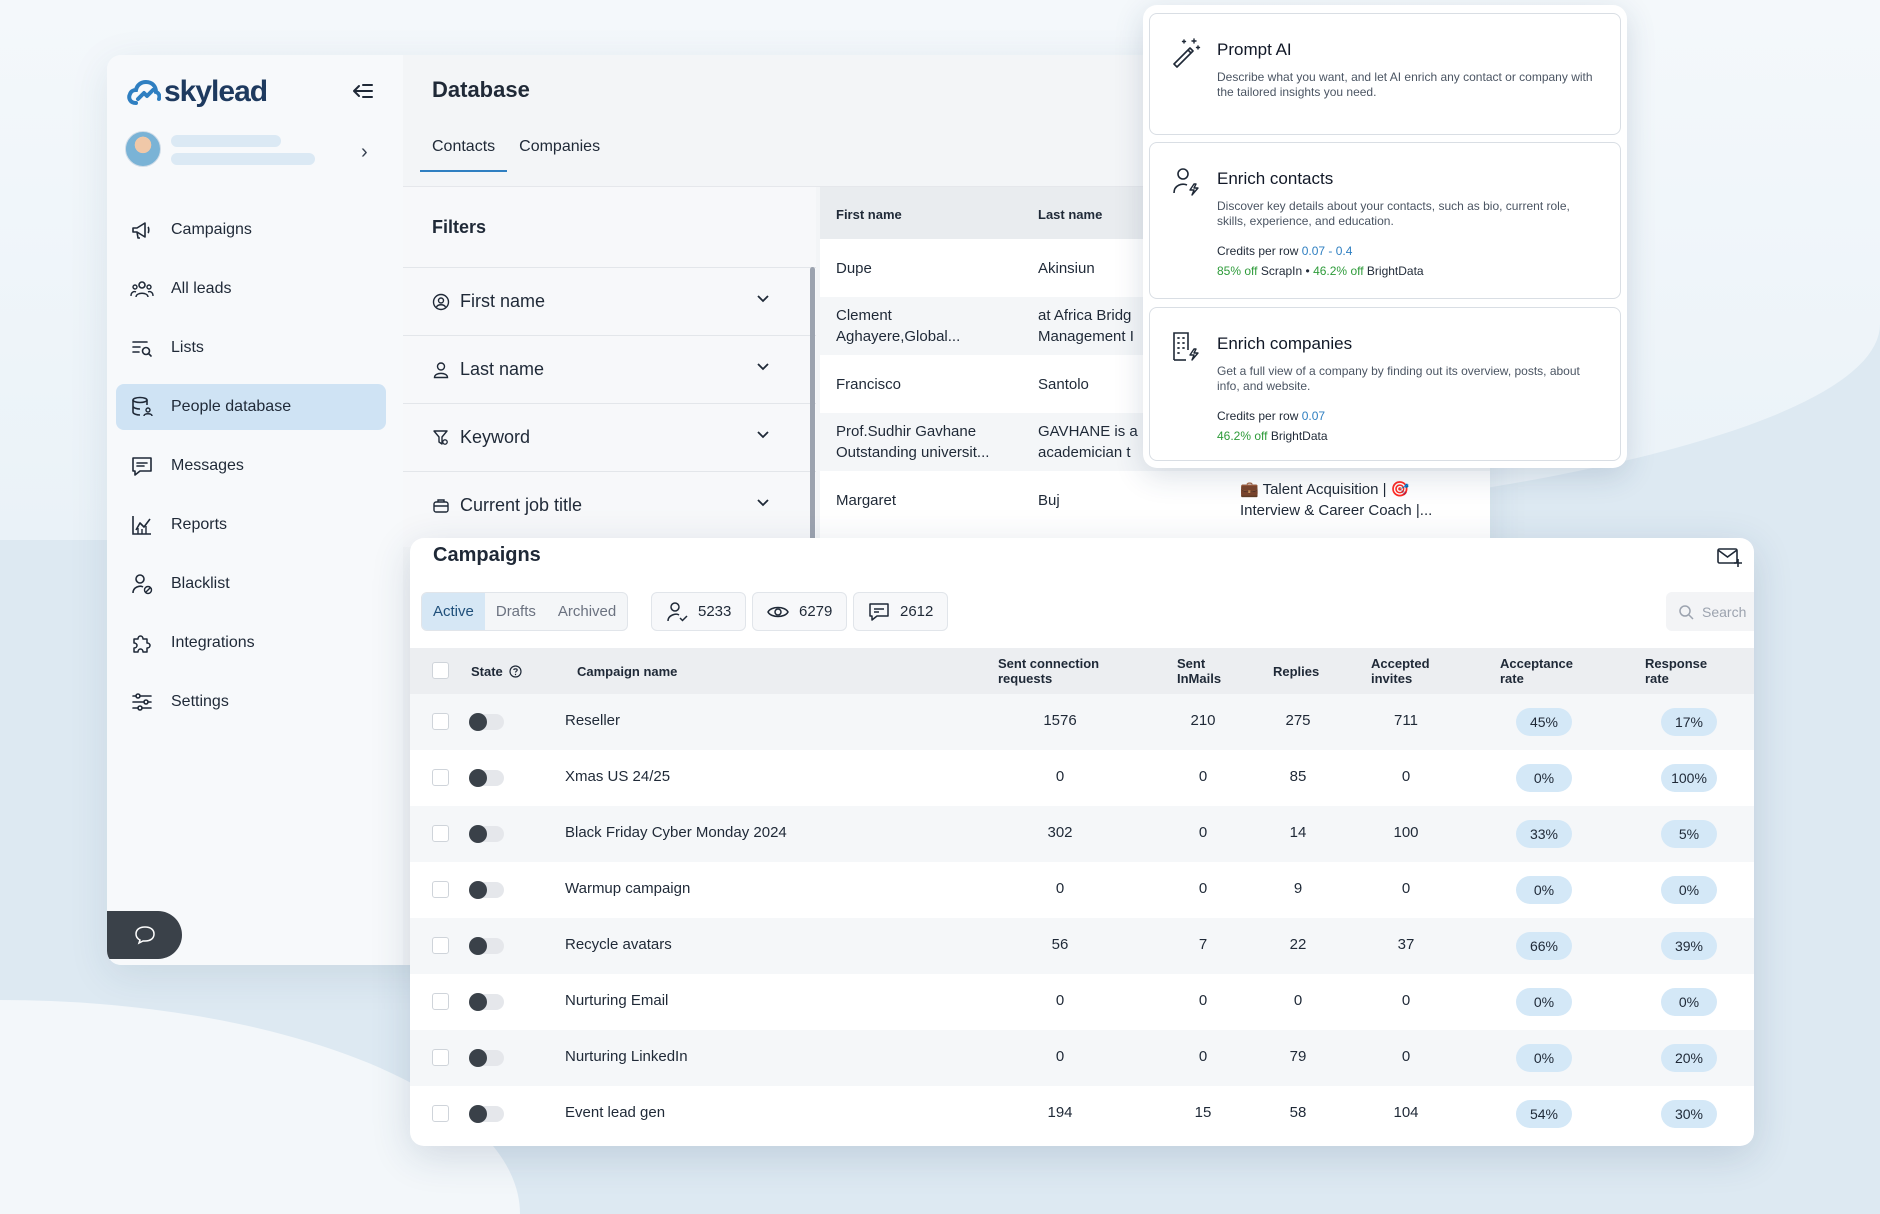 Image resolution: width=1880 pixels, height=1214 pixels. Describe the element at coordinates (251, 407) in the screenshot. I see `sidebar-item-people-database: People database` at that location.